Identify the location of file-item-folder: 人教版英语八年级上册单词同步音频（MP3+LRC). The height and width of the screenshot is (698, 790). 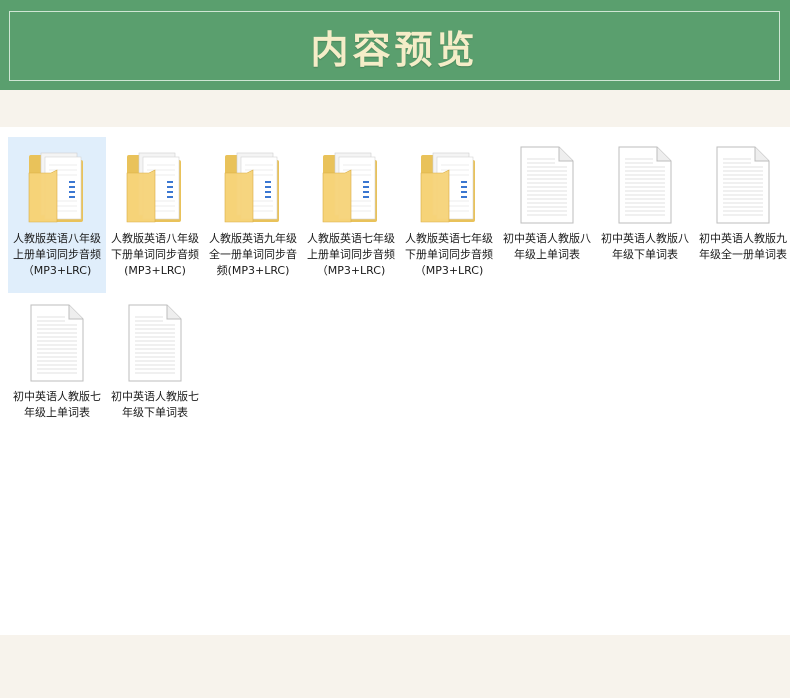
(57, 215).